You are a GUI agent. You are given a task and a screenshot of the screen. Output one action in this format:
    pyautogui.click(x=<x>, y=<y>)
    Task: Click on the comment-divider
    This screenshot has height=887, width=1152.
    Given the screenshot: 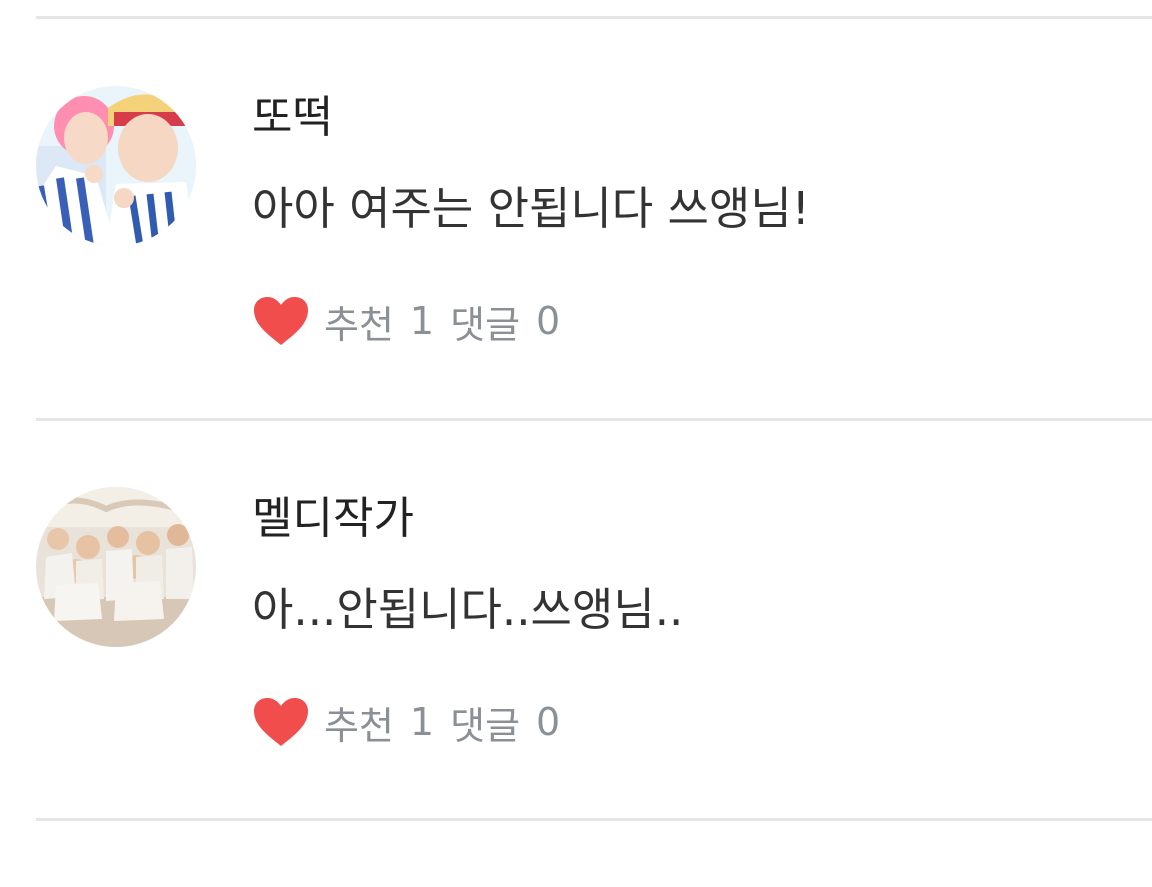 What is the action you would take?
    pyautogui.click(x=594, y=419)
    